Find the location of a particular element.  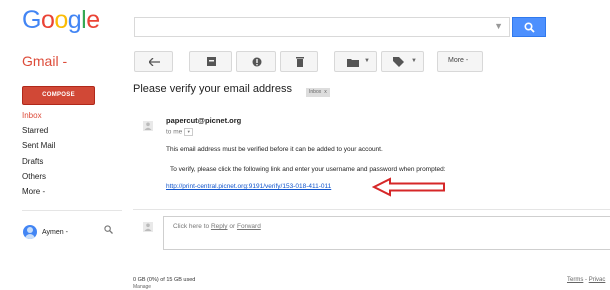

sidebar-item-more: More - is located at coordinates (33, 191).